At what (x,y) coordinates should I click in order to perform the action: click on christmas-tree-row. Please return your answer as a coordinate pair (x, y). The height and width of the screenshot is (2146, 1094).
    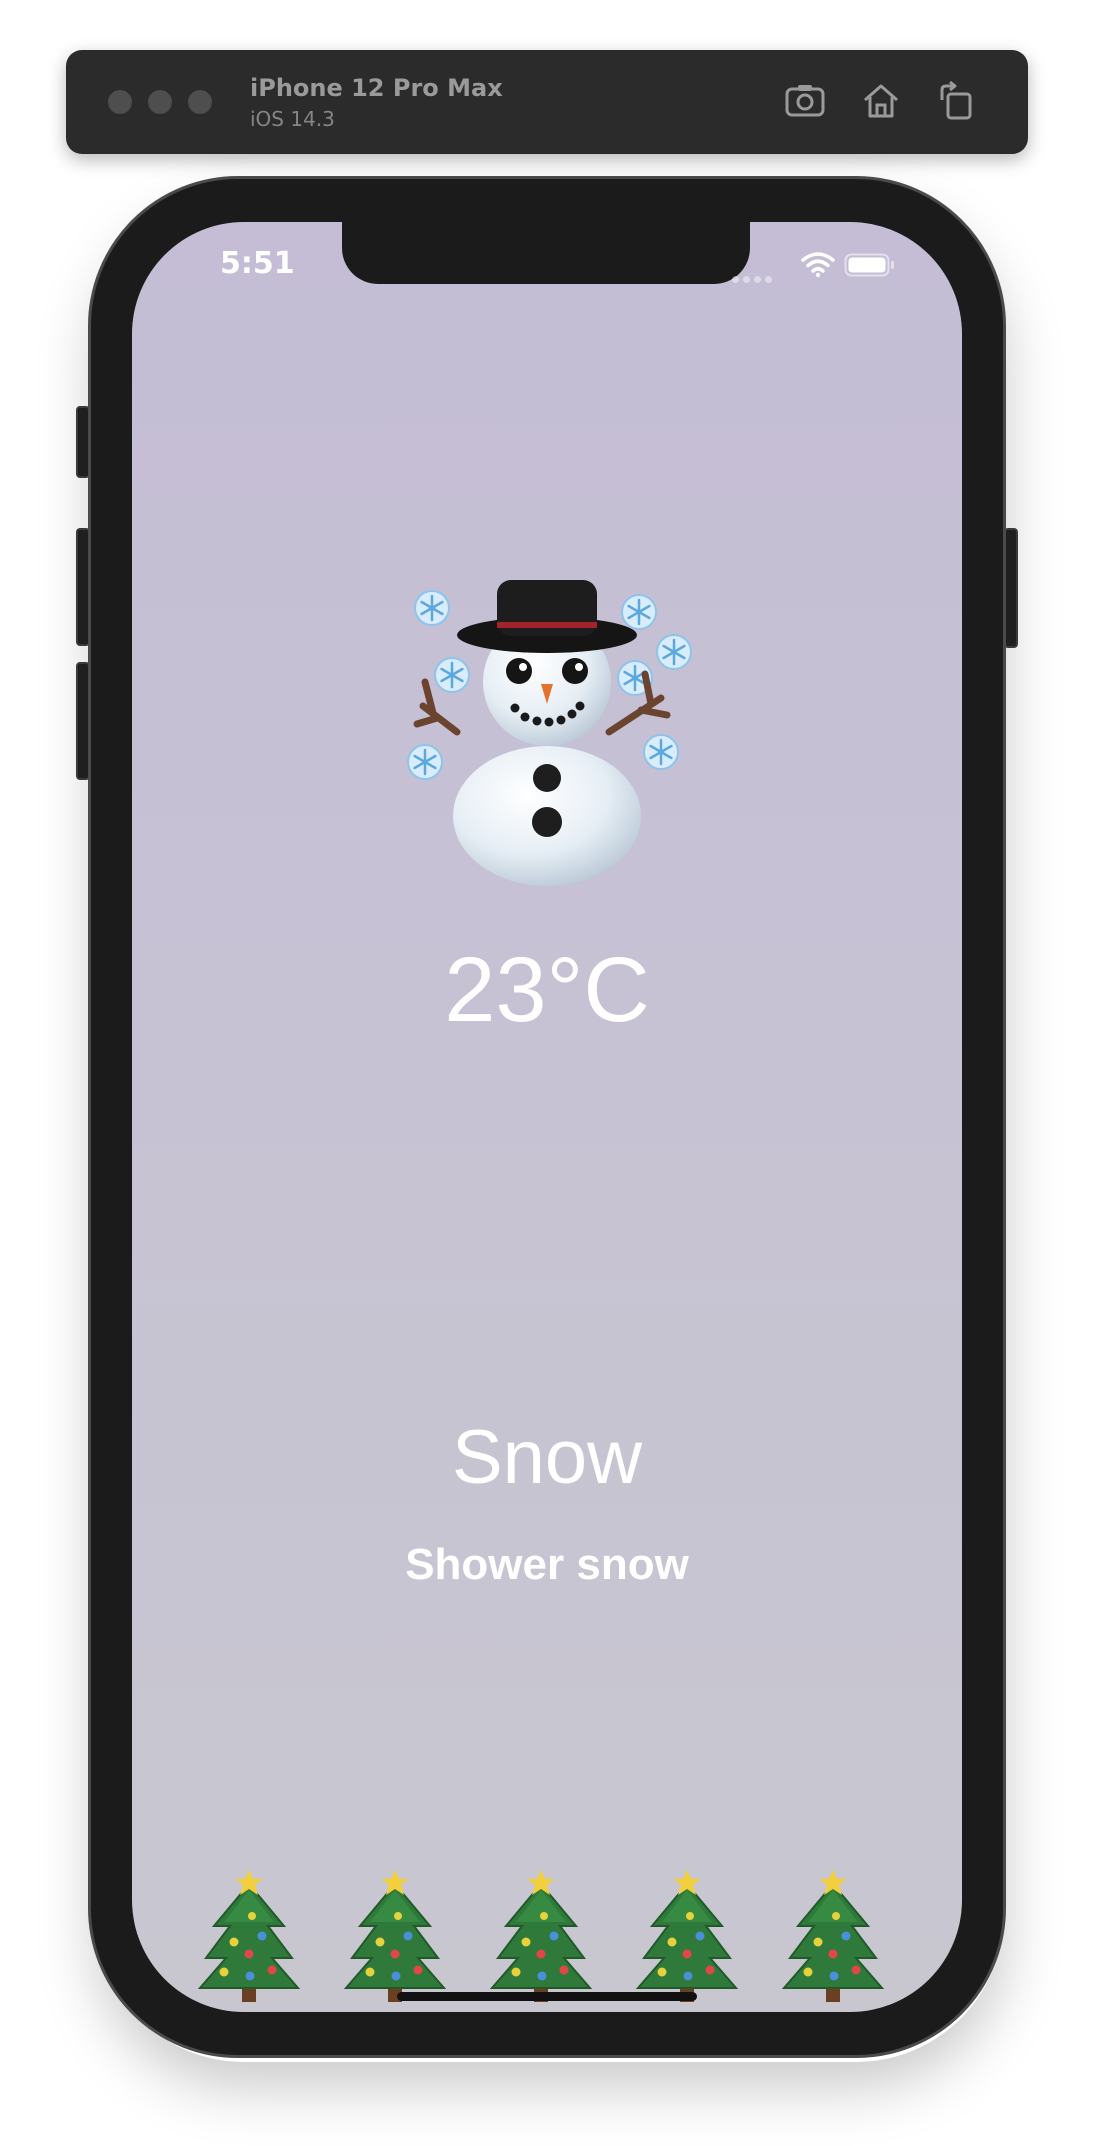
    Looking at the image, I should click on (554, 1938).